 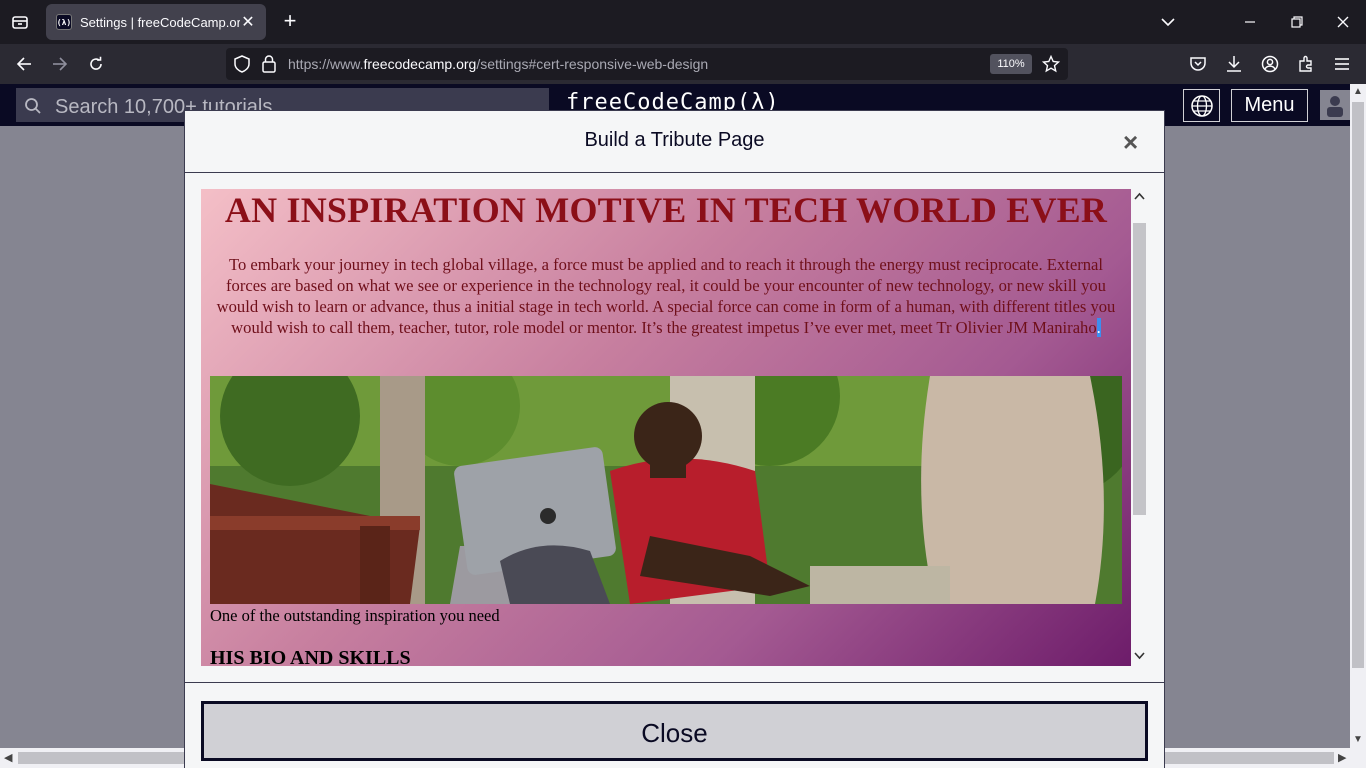 What do you see at coordinates (8, 757) in the screenshot?
I see `scroll-left-arrow-icon: ◀` at bounding box center [8, 757].